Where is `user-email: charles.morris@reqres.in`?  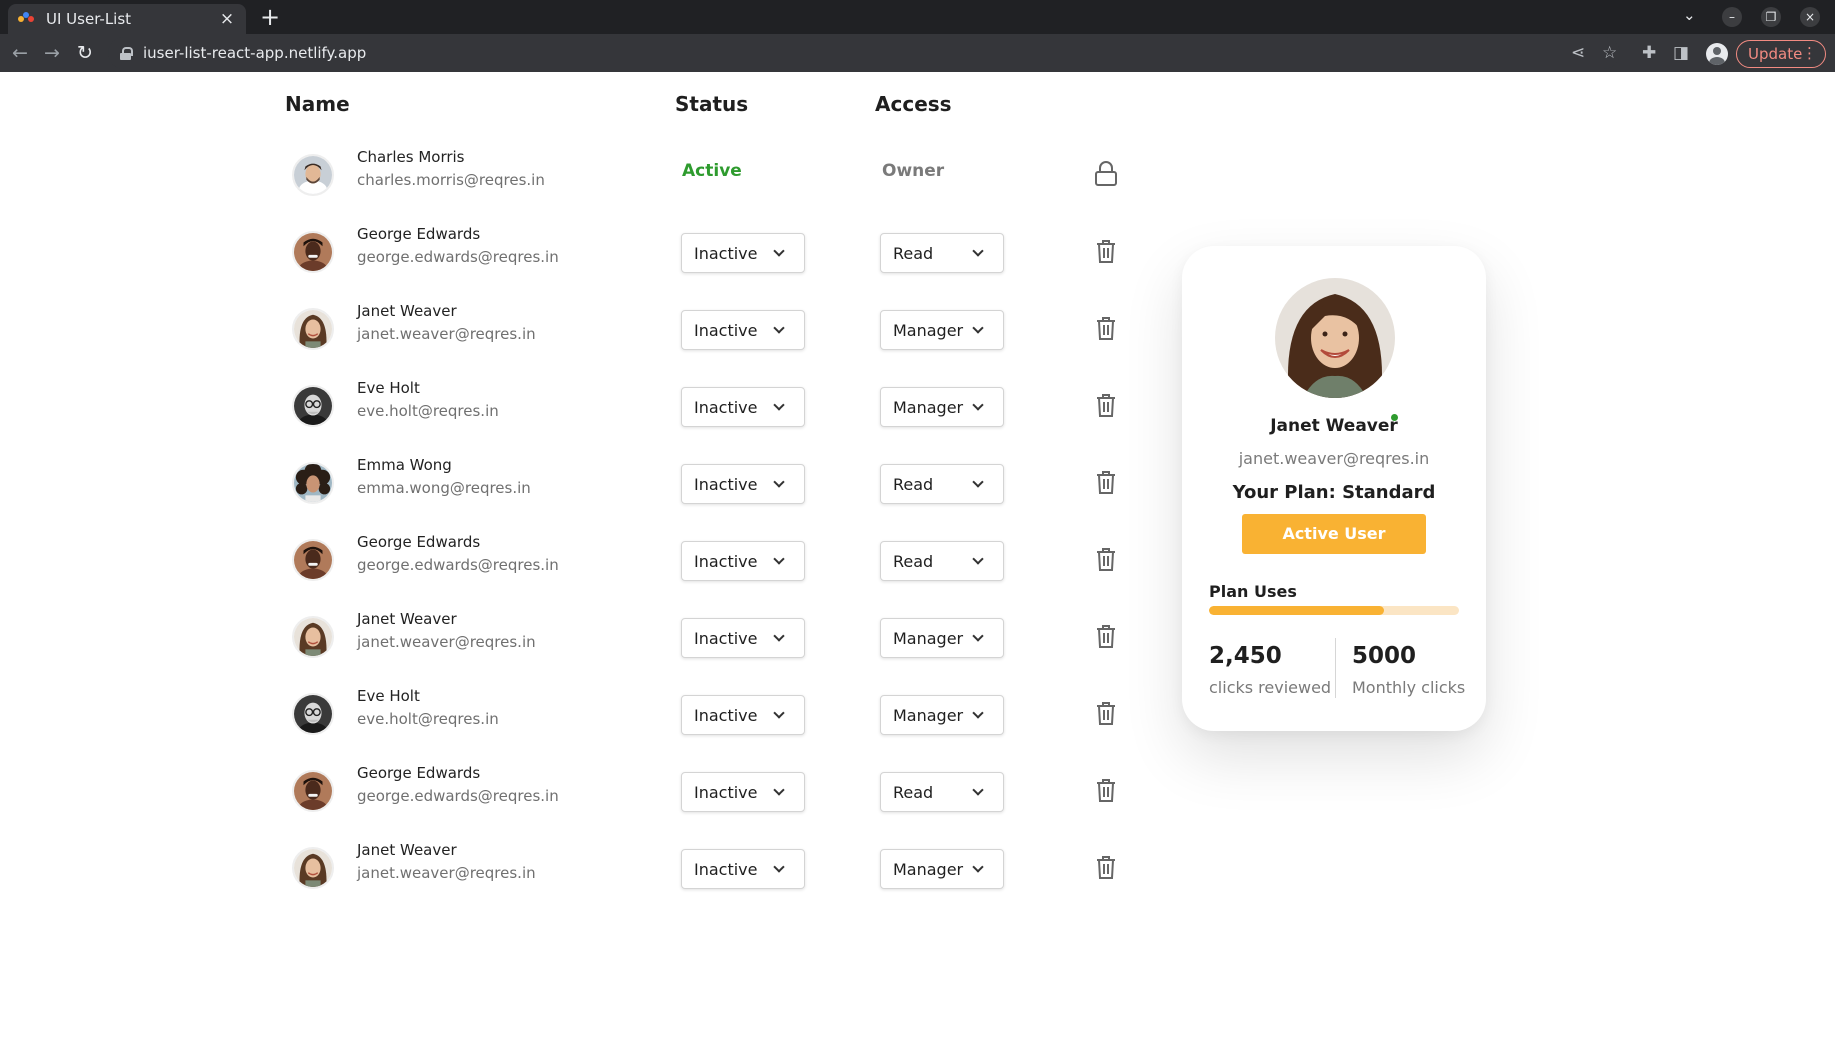
user-email: charles.morris@reqres.in is located at coordinates (451, 180).